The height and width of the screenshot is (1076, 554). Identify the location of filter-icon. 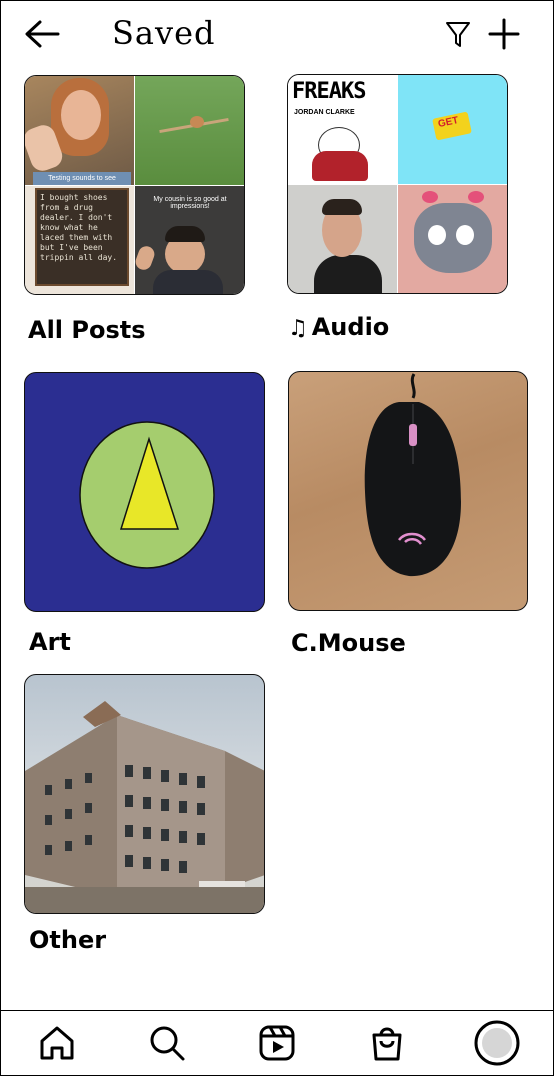
(458, 34).